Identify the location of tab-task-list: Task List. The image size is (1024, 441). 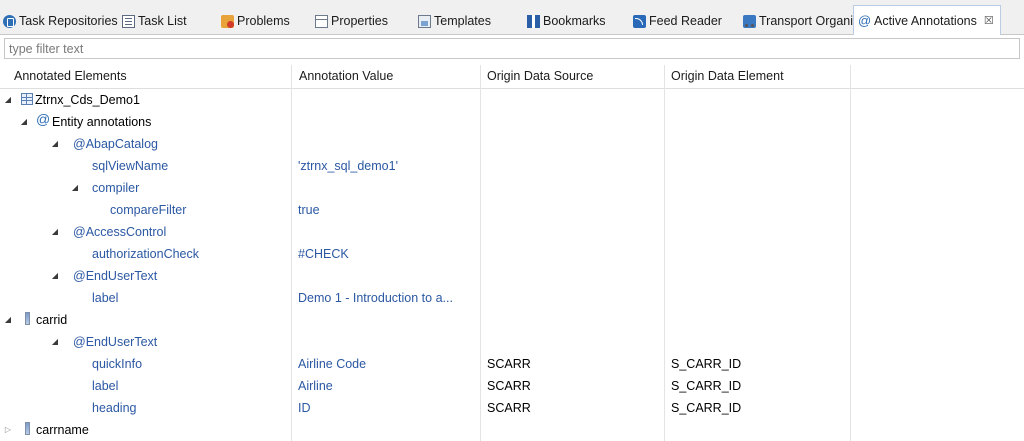
(154, 21).